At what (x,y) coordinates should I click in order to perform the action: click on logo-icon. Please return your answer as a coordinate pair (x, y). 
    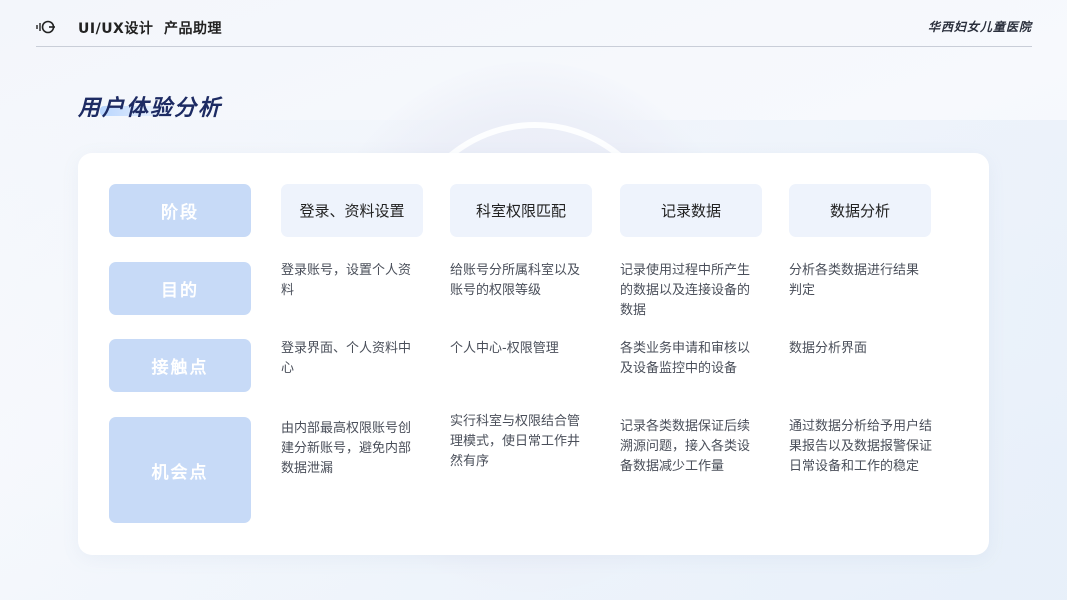
    Looking at the image, I should click on (45, 27).